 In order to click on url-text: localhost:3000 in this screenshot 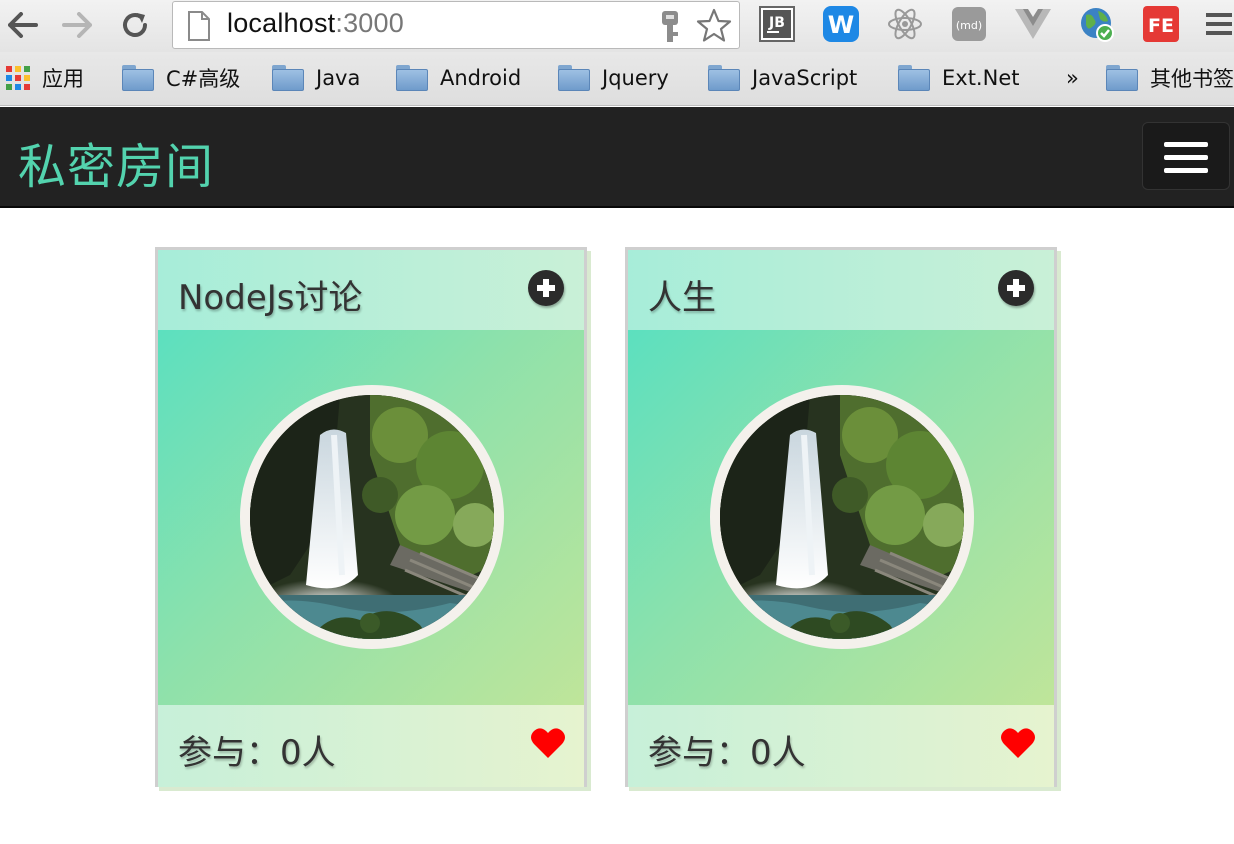, I will do `click(315, 23)`.